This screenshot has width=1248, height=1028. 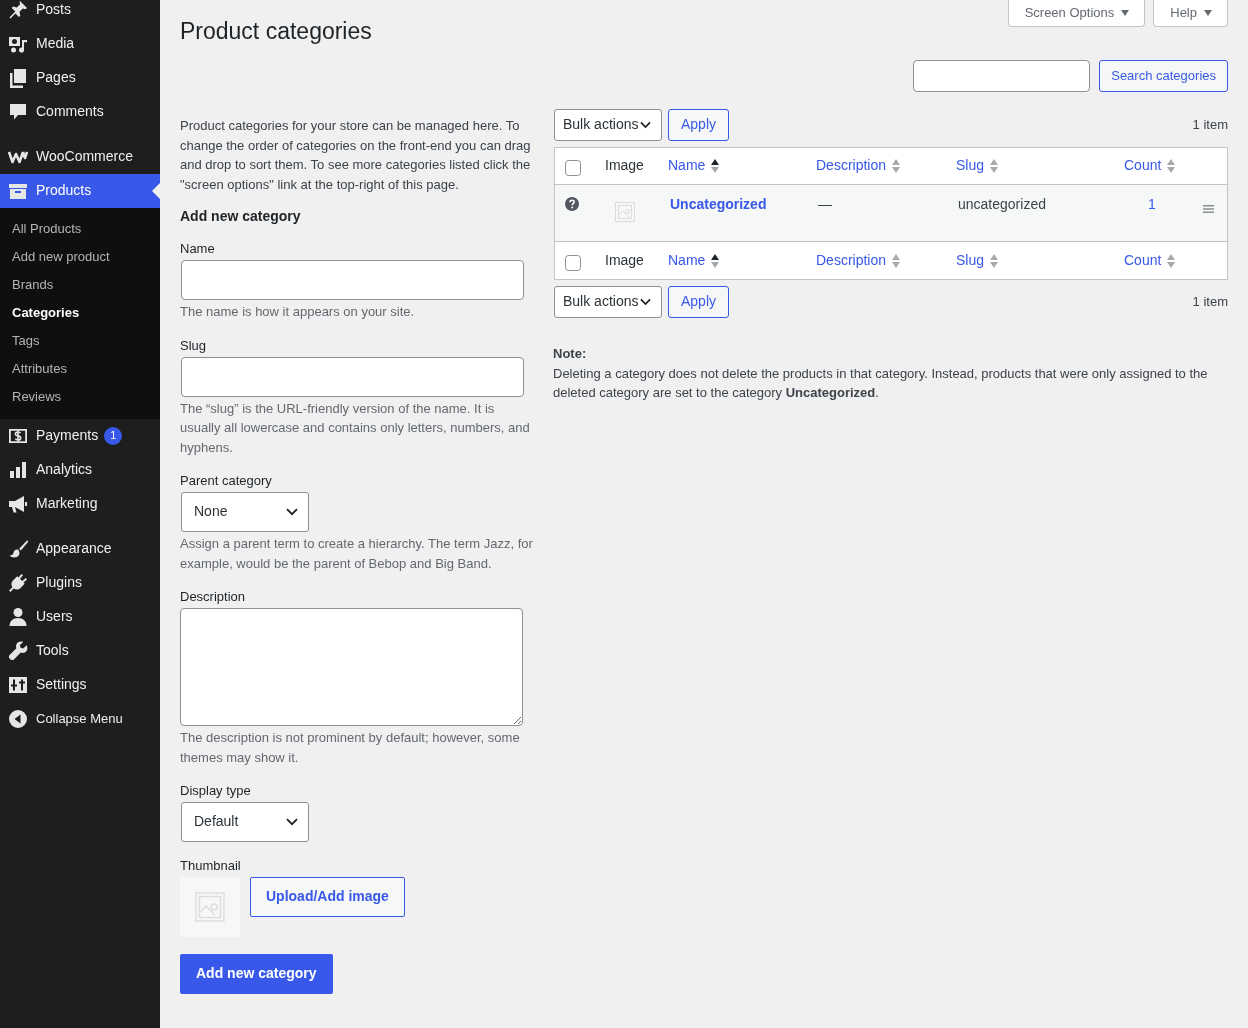 What do you see at coordinates (41, 229) in the screenshot?
I see `submenu-item: All Products` at bounding box center [41, 229].